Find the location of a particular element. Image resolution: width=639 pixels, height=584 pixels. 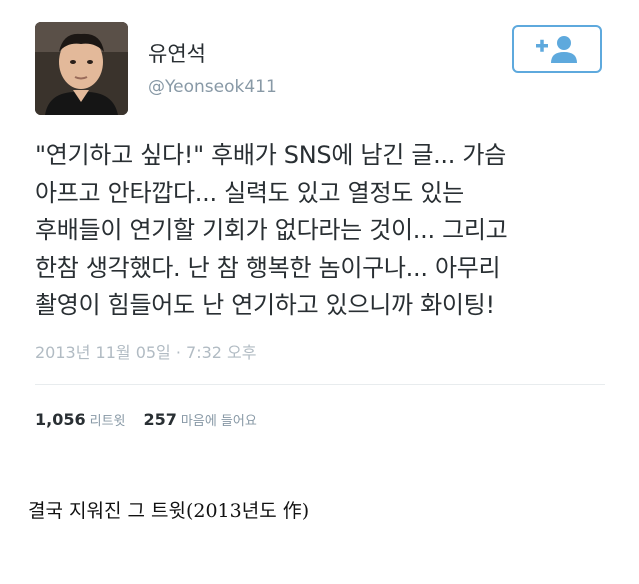

tweet-line: "연기하고 싶다!" 후배가 SNS에 남긴 글... 가슴 is located at coordinates (270, 155).